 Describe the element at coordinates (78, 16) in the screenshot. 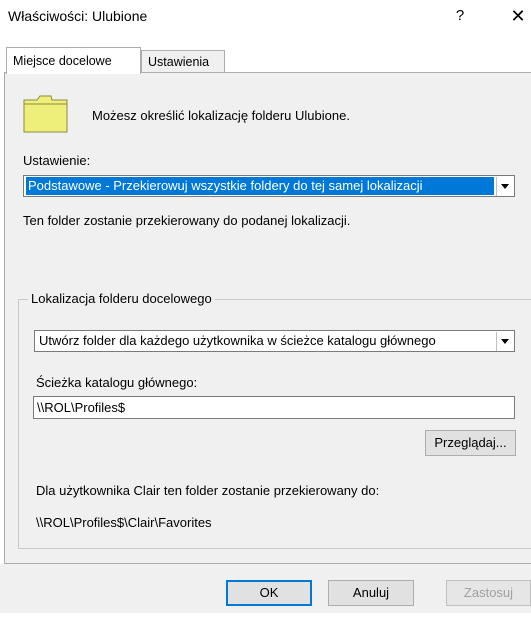

I see `window-title: Właściwości: Ulubione` at that location.